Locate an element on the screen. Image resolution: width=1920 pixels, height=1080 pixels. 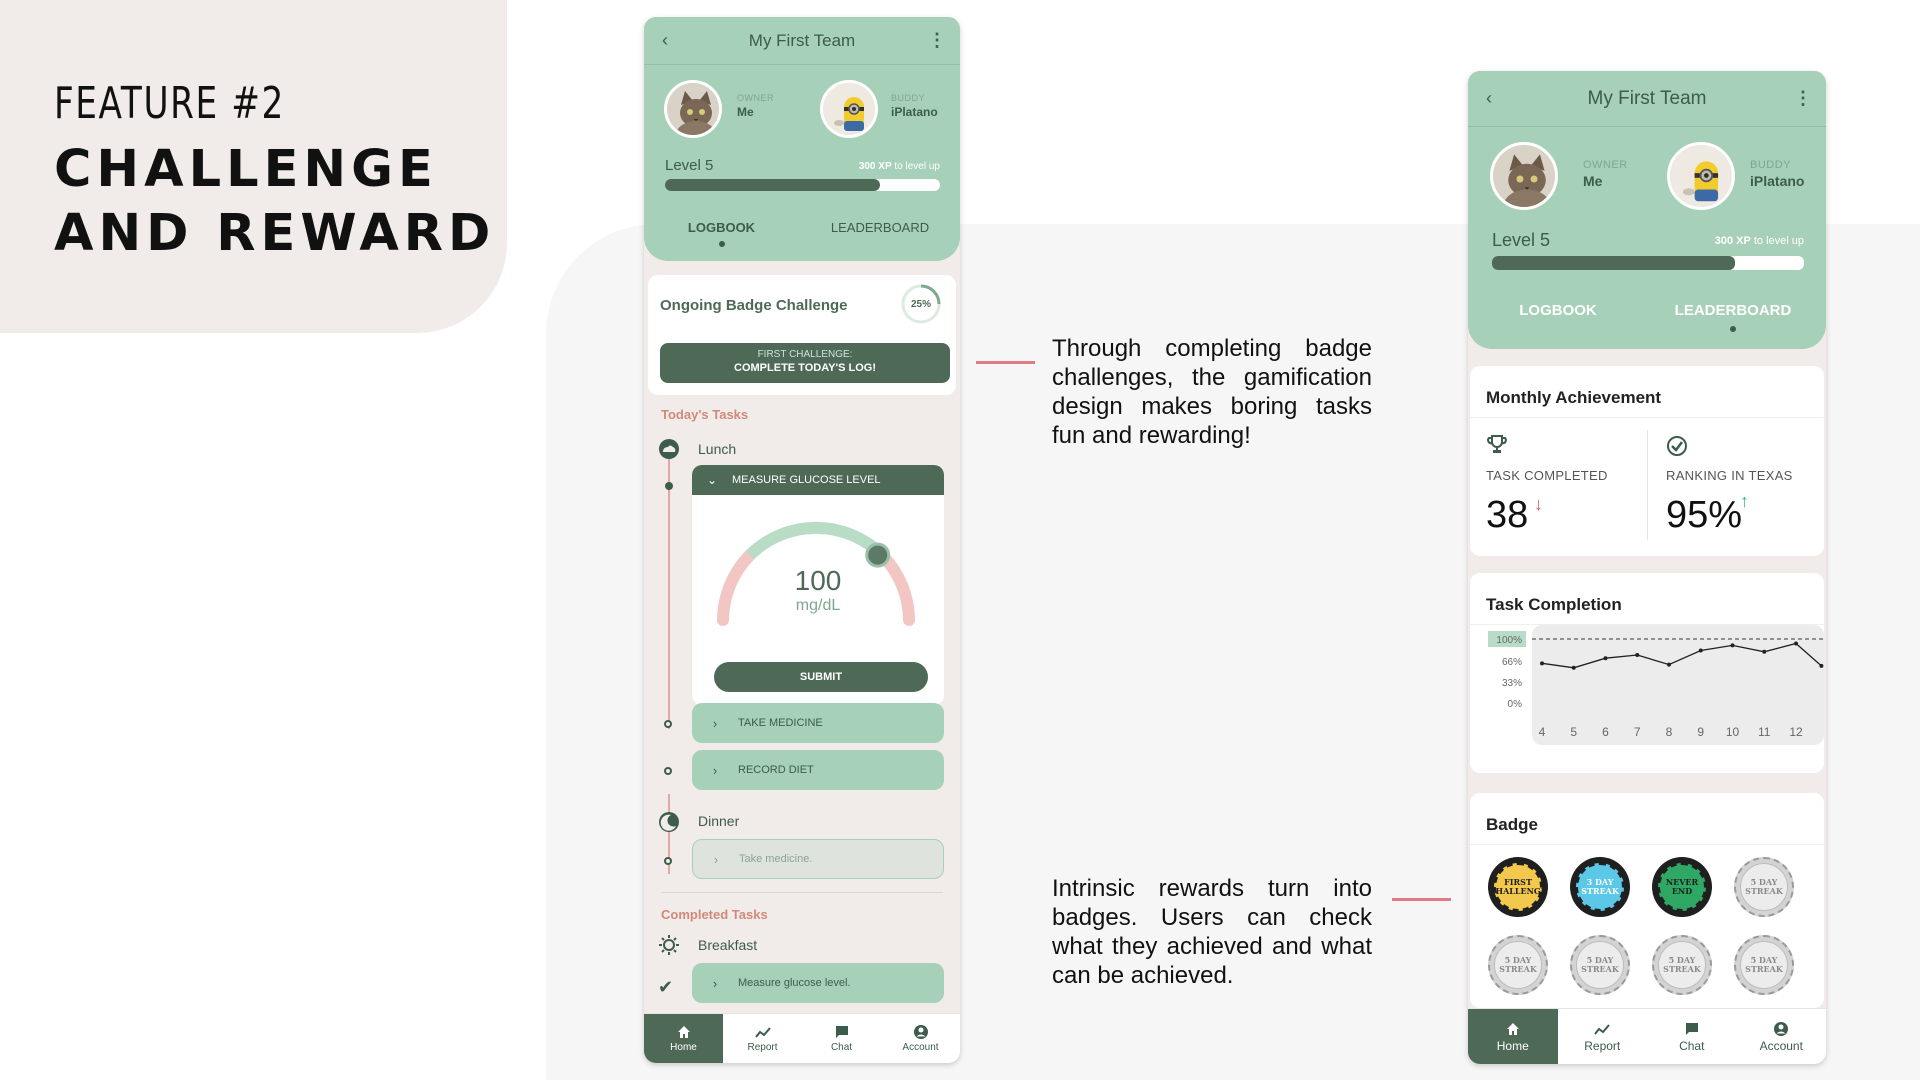
x-tick-label: 6 is located at coordinates (1605, 732).